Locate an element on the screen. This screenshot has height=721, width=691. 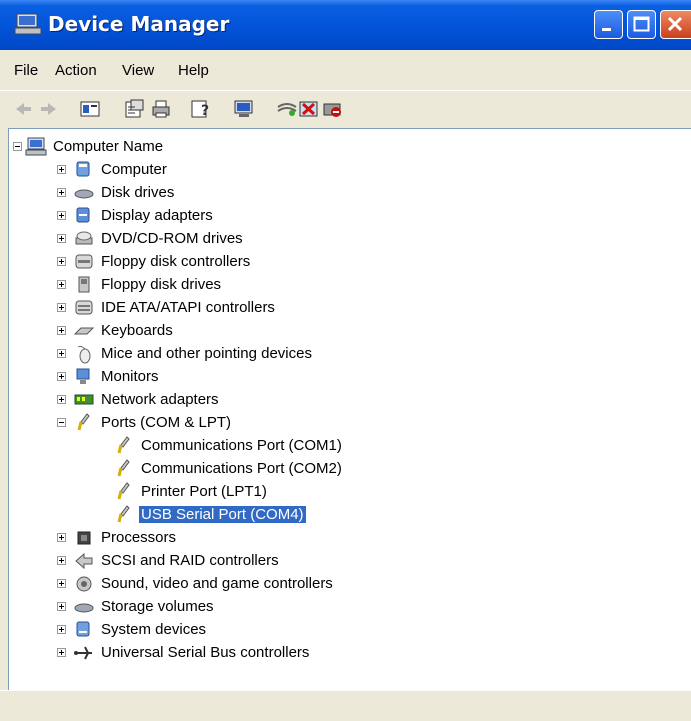
minimize-icon is located at coordinates (606, 29).